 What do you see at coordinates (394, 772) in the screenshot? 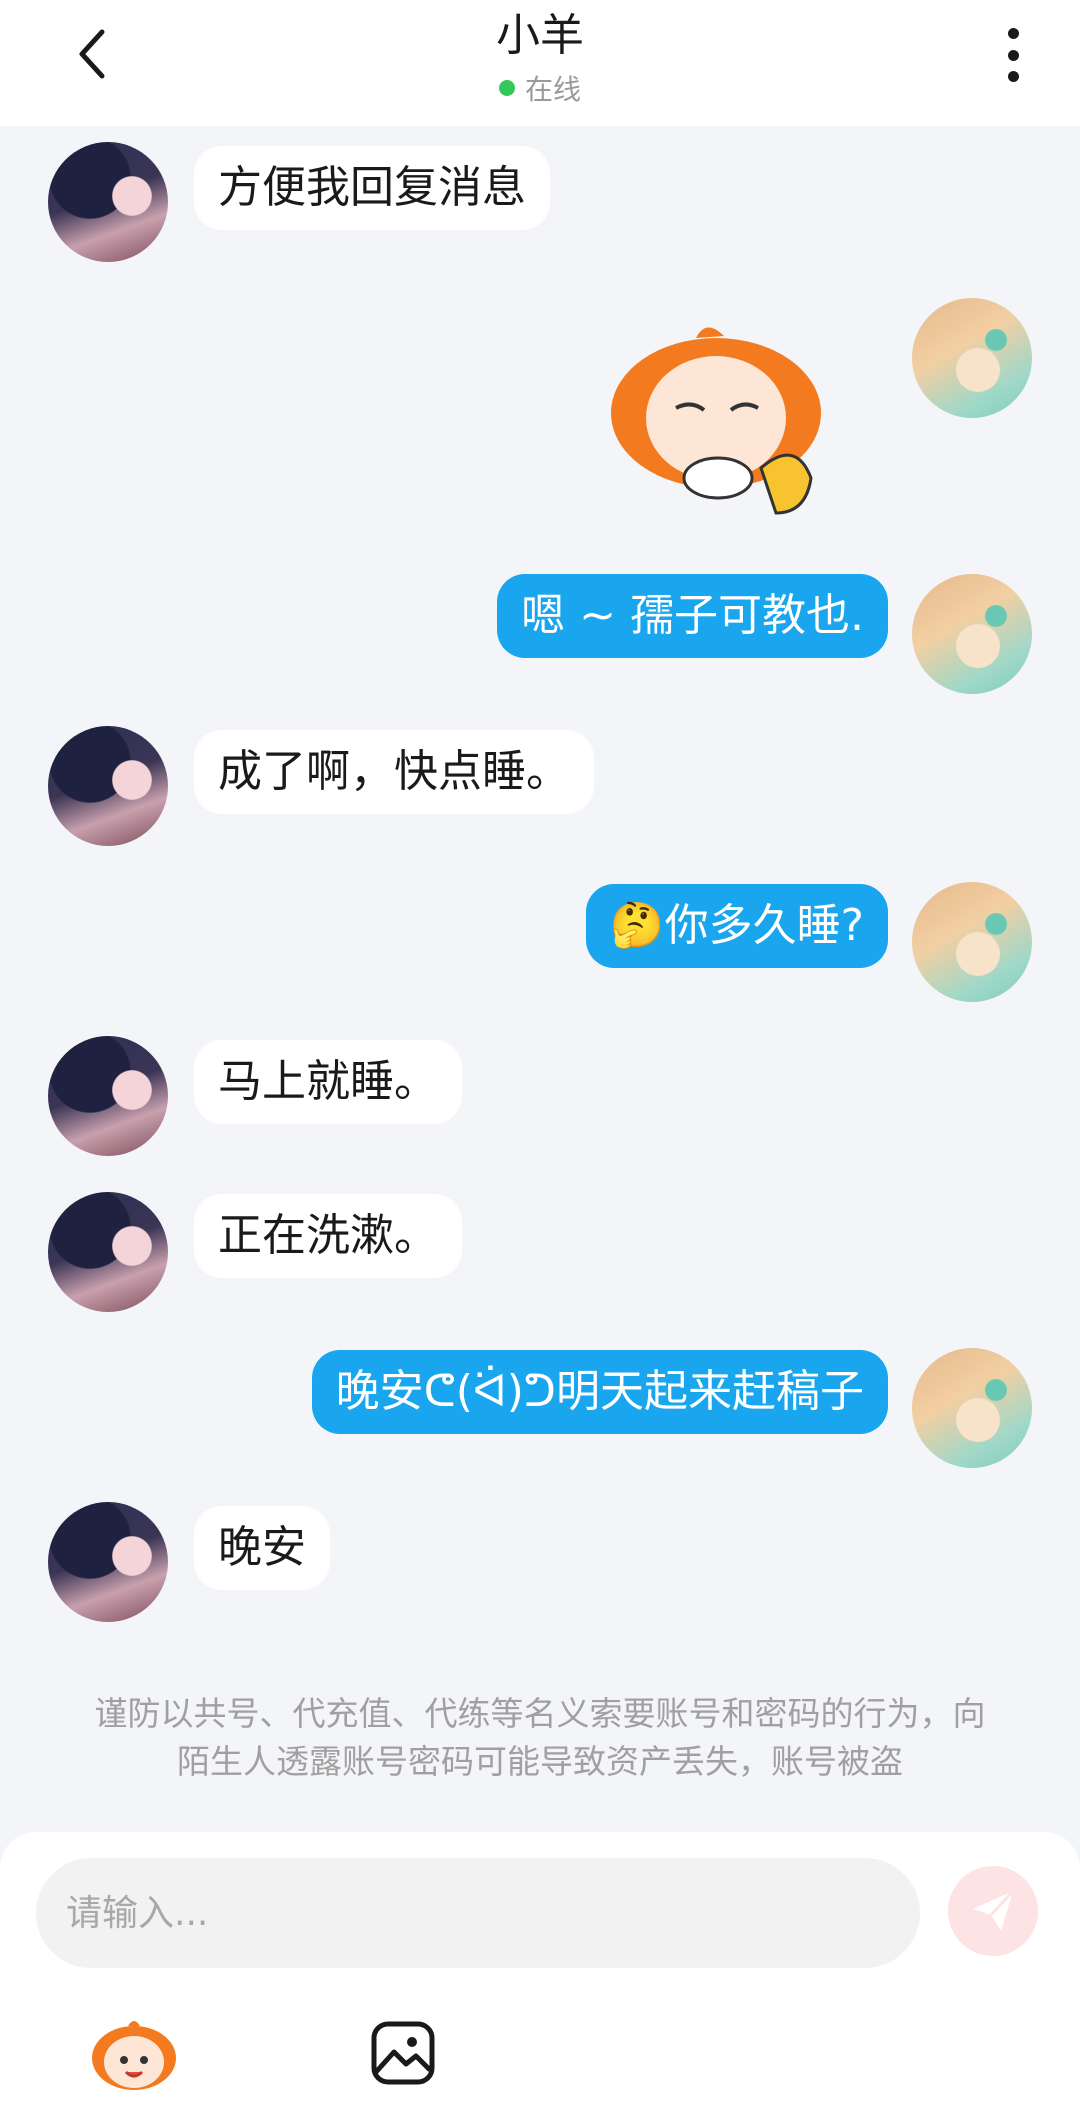
I see `message-bubble-received: 成了啊，快点睡。` at bounding box center [394, 772].